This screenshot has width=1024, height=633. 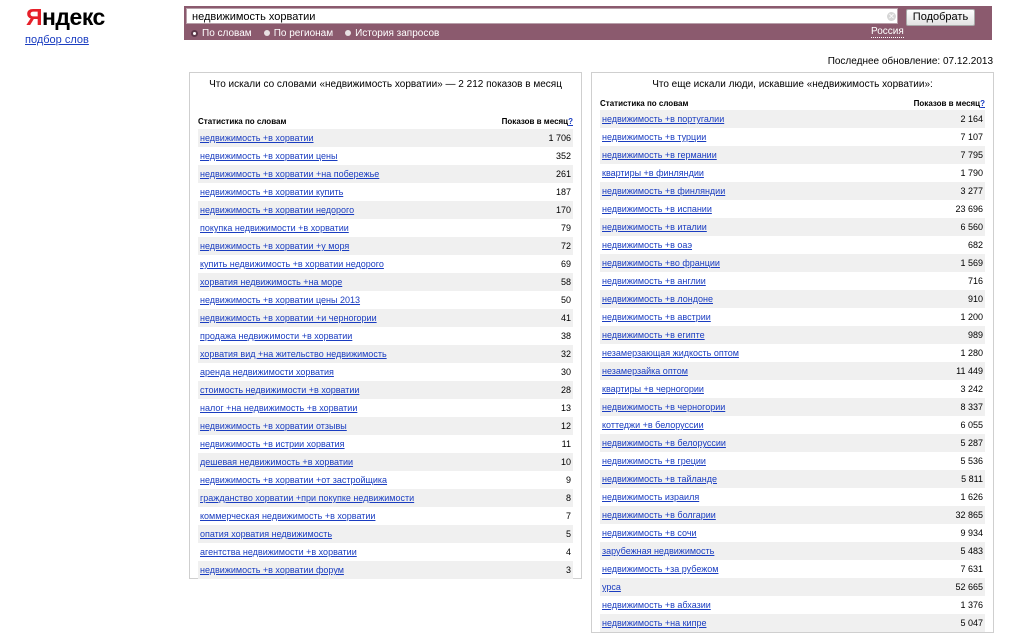 I want to click on table-row: недвижимость +в хорватии отзывы 12, so click(x=385, y=426).